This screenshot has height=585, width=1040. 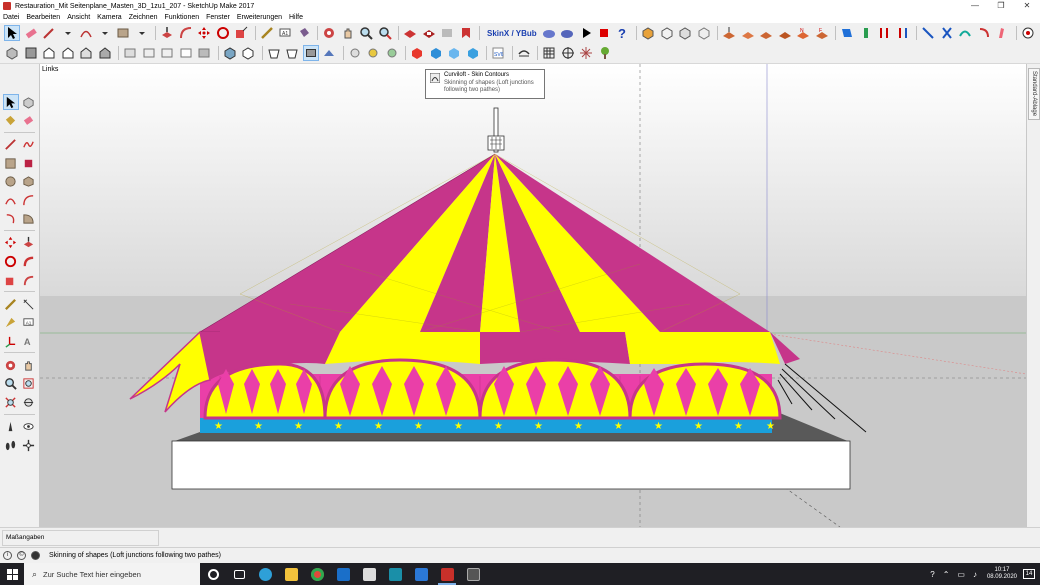 I want to click on section-plane-icon, so click(x=947, y=33).